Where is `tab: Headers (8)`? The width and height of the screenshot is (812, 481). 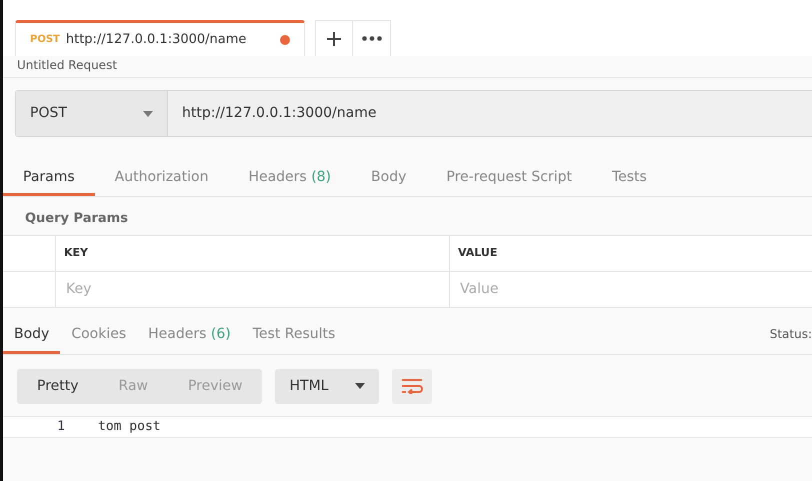
tab: Headers (8) is located at coordinates (290, 178).